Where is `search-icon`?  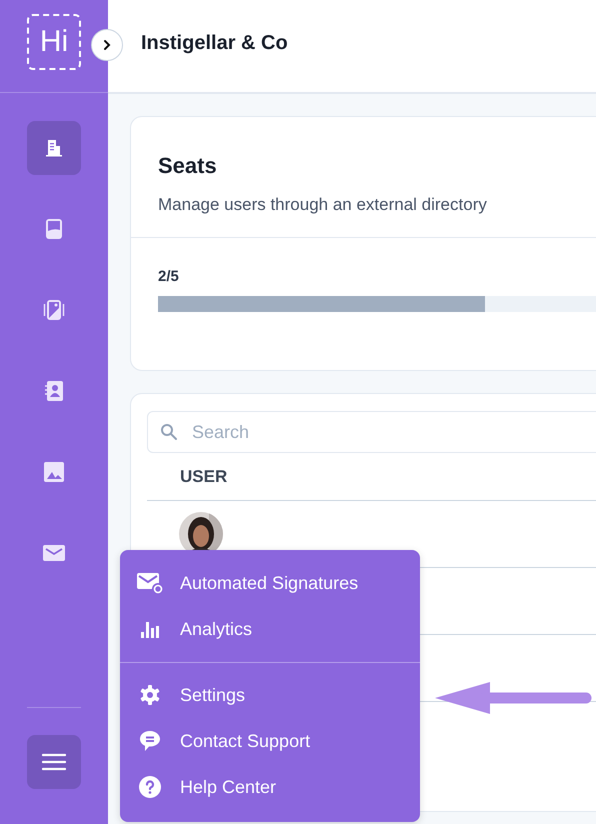 search-icon is located at coordinates (169, 432).